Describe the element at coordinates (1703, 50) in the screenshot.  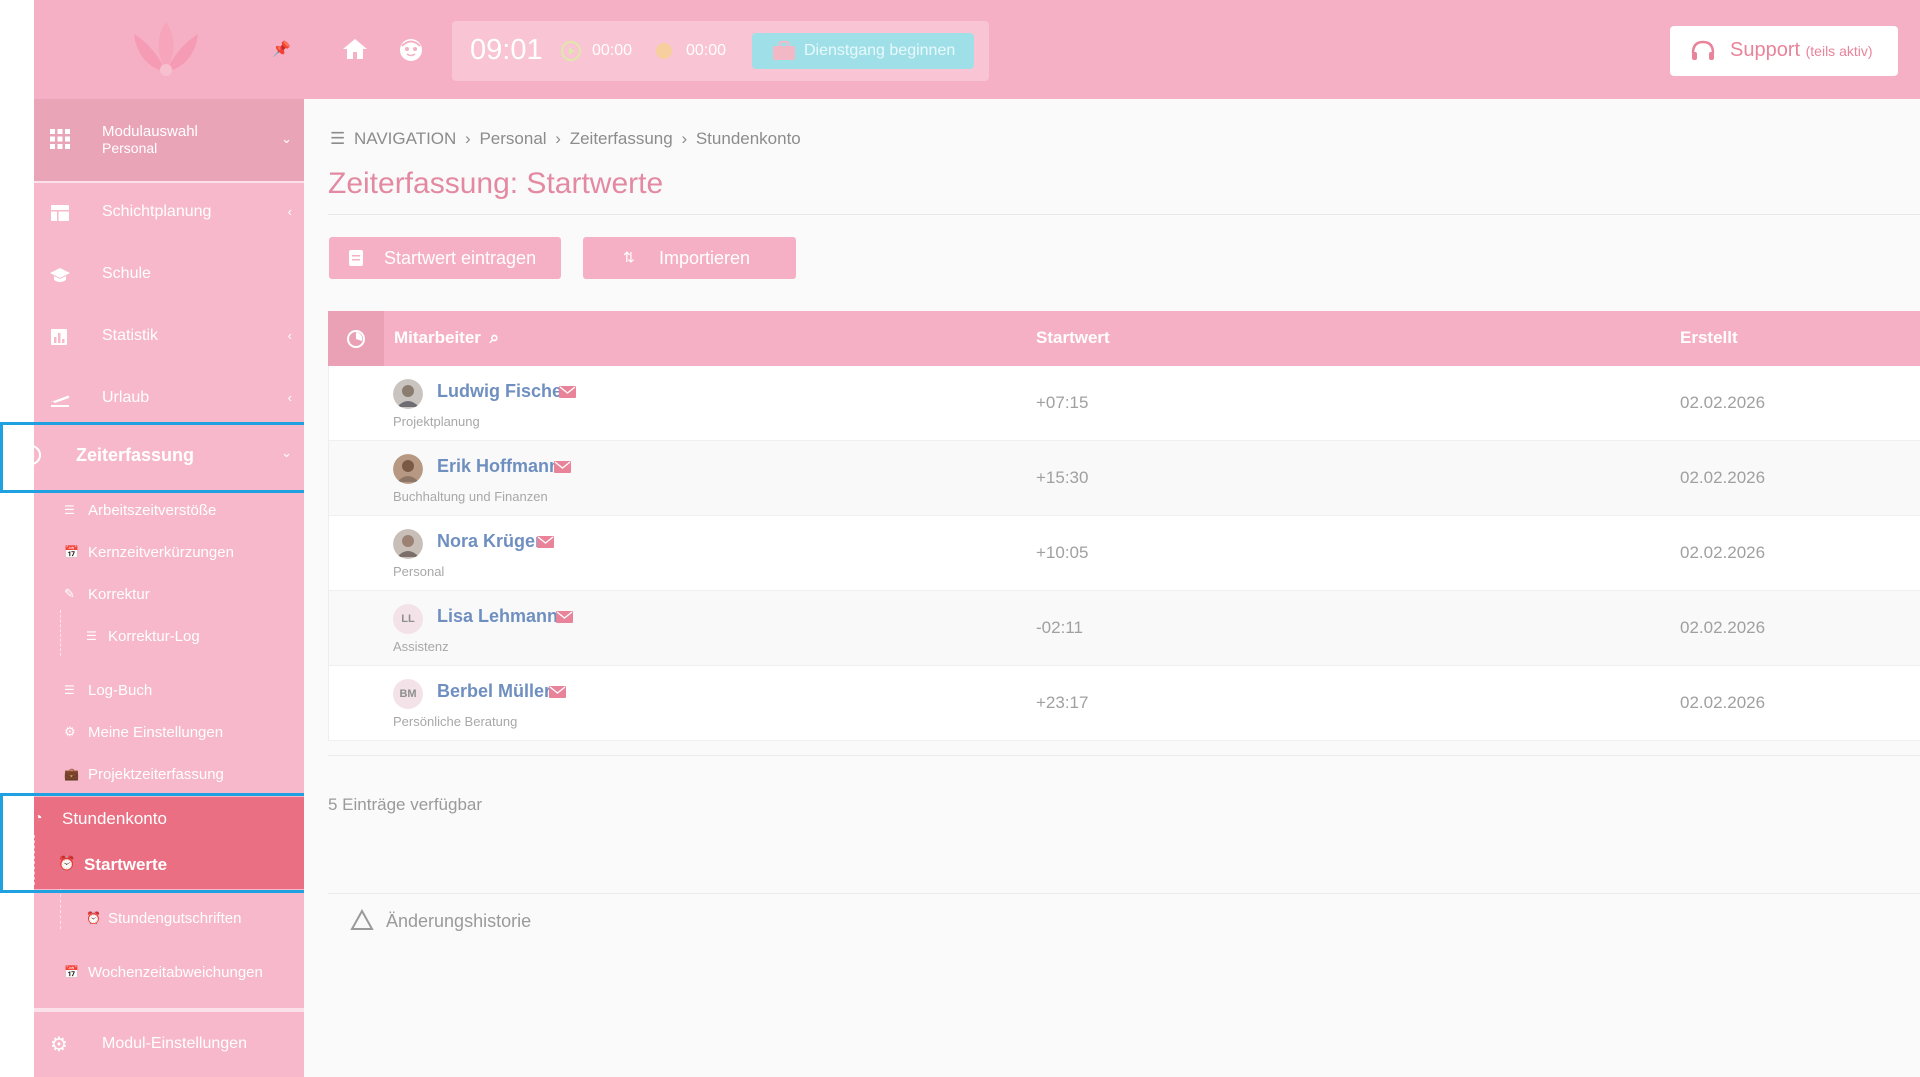
I see `headset-icon` at that location.